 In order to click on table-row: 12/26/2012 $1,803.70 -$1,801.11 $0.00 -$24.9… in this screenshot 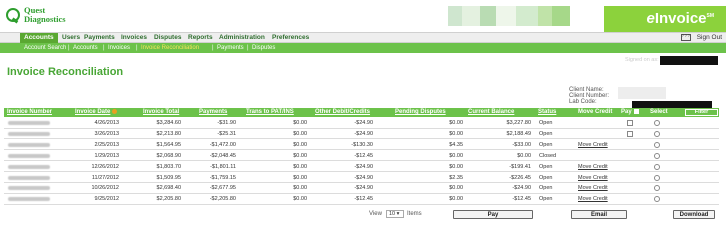, I will do `click(361, 167)`.